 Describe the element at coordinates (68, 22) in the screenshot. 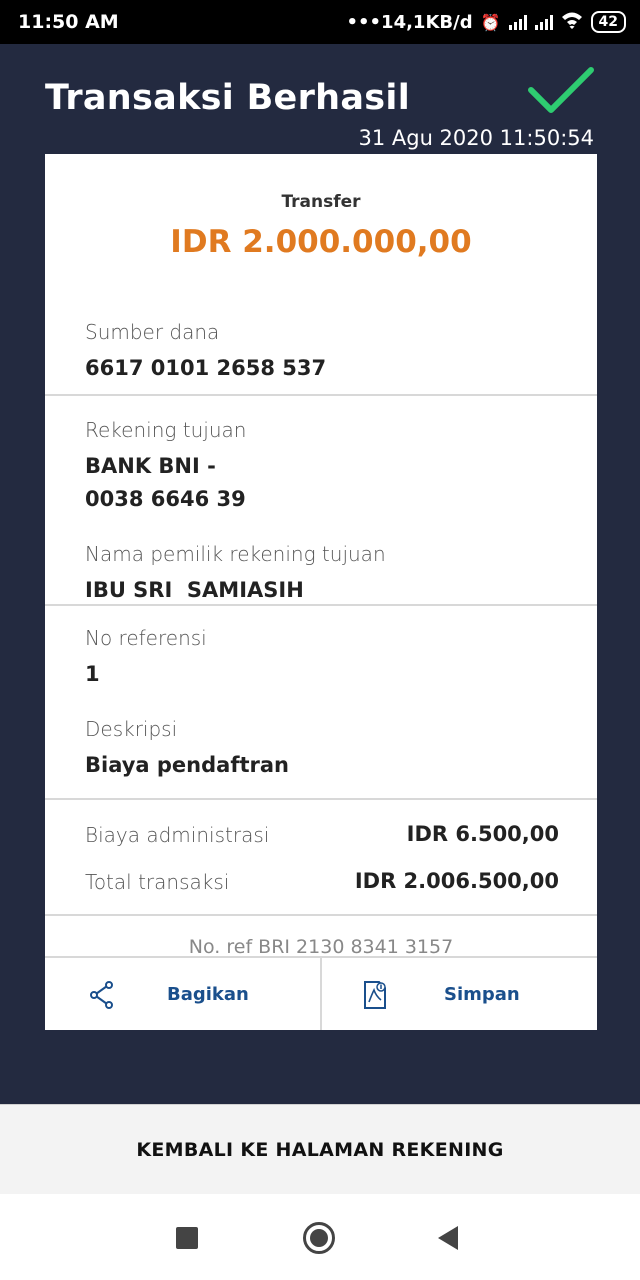

I see `status-time: 11:50 AM` at that location.